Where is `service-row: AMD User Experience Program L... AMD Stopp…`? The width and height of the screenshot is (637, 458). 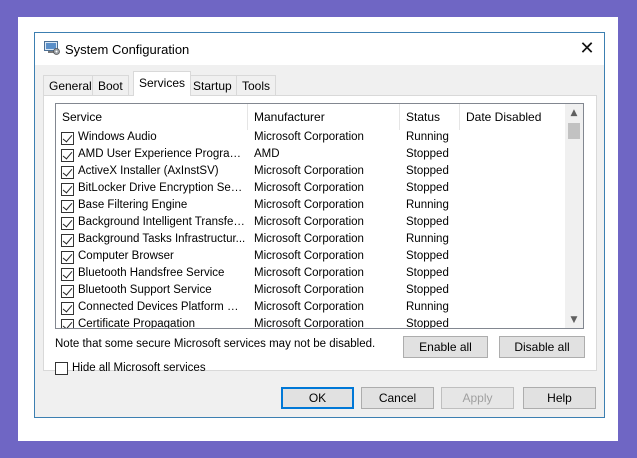
service-row: AMD User Experience Program L... AMD Stopp… is located at coordinates (310, 155).